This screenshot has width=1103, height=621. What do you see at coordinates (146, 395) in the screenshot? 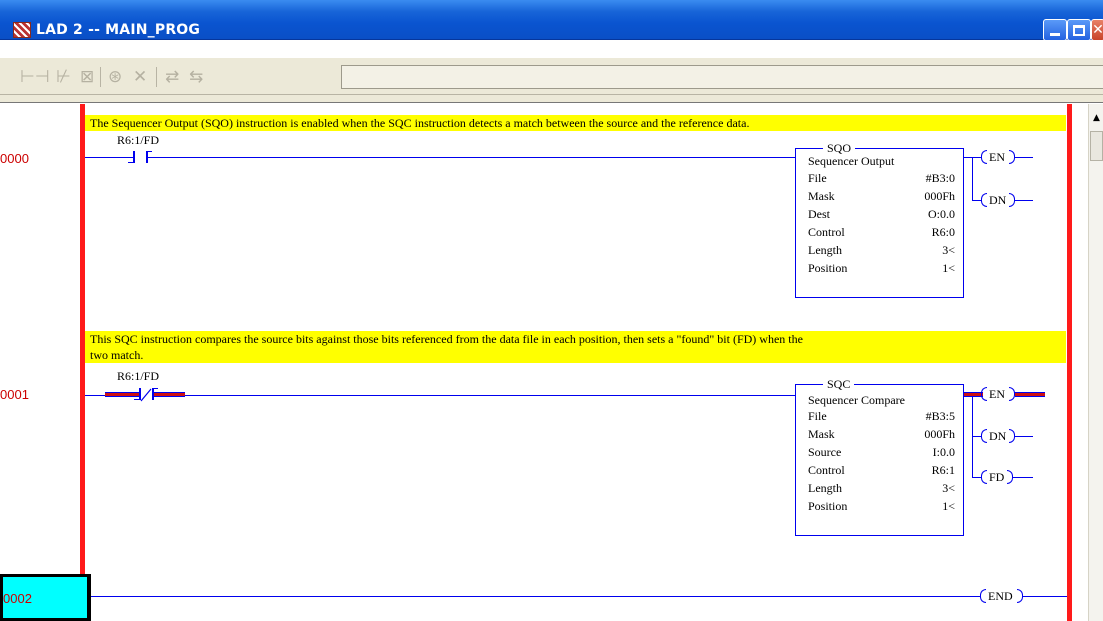
I see `xio-slash` at bounding box center [146, 395].